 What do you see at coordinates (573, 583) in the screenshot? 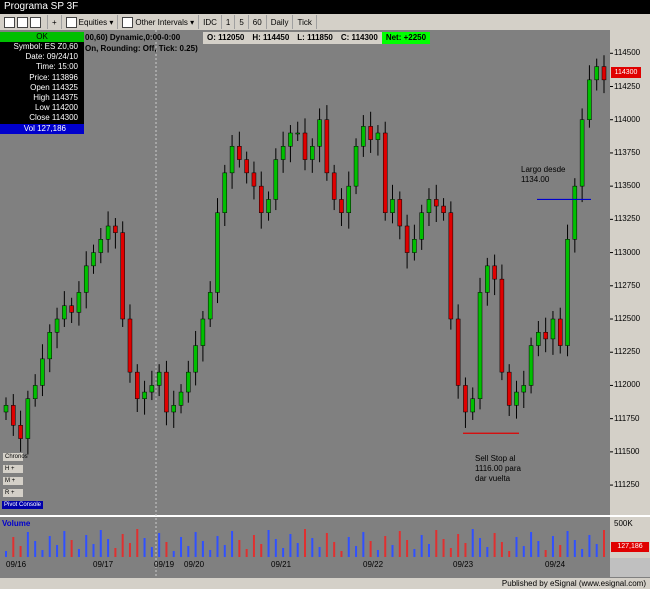
I see `publisher-text: Published by eSignal (www.esignal.com)` at bounding box center [573, 583].